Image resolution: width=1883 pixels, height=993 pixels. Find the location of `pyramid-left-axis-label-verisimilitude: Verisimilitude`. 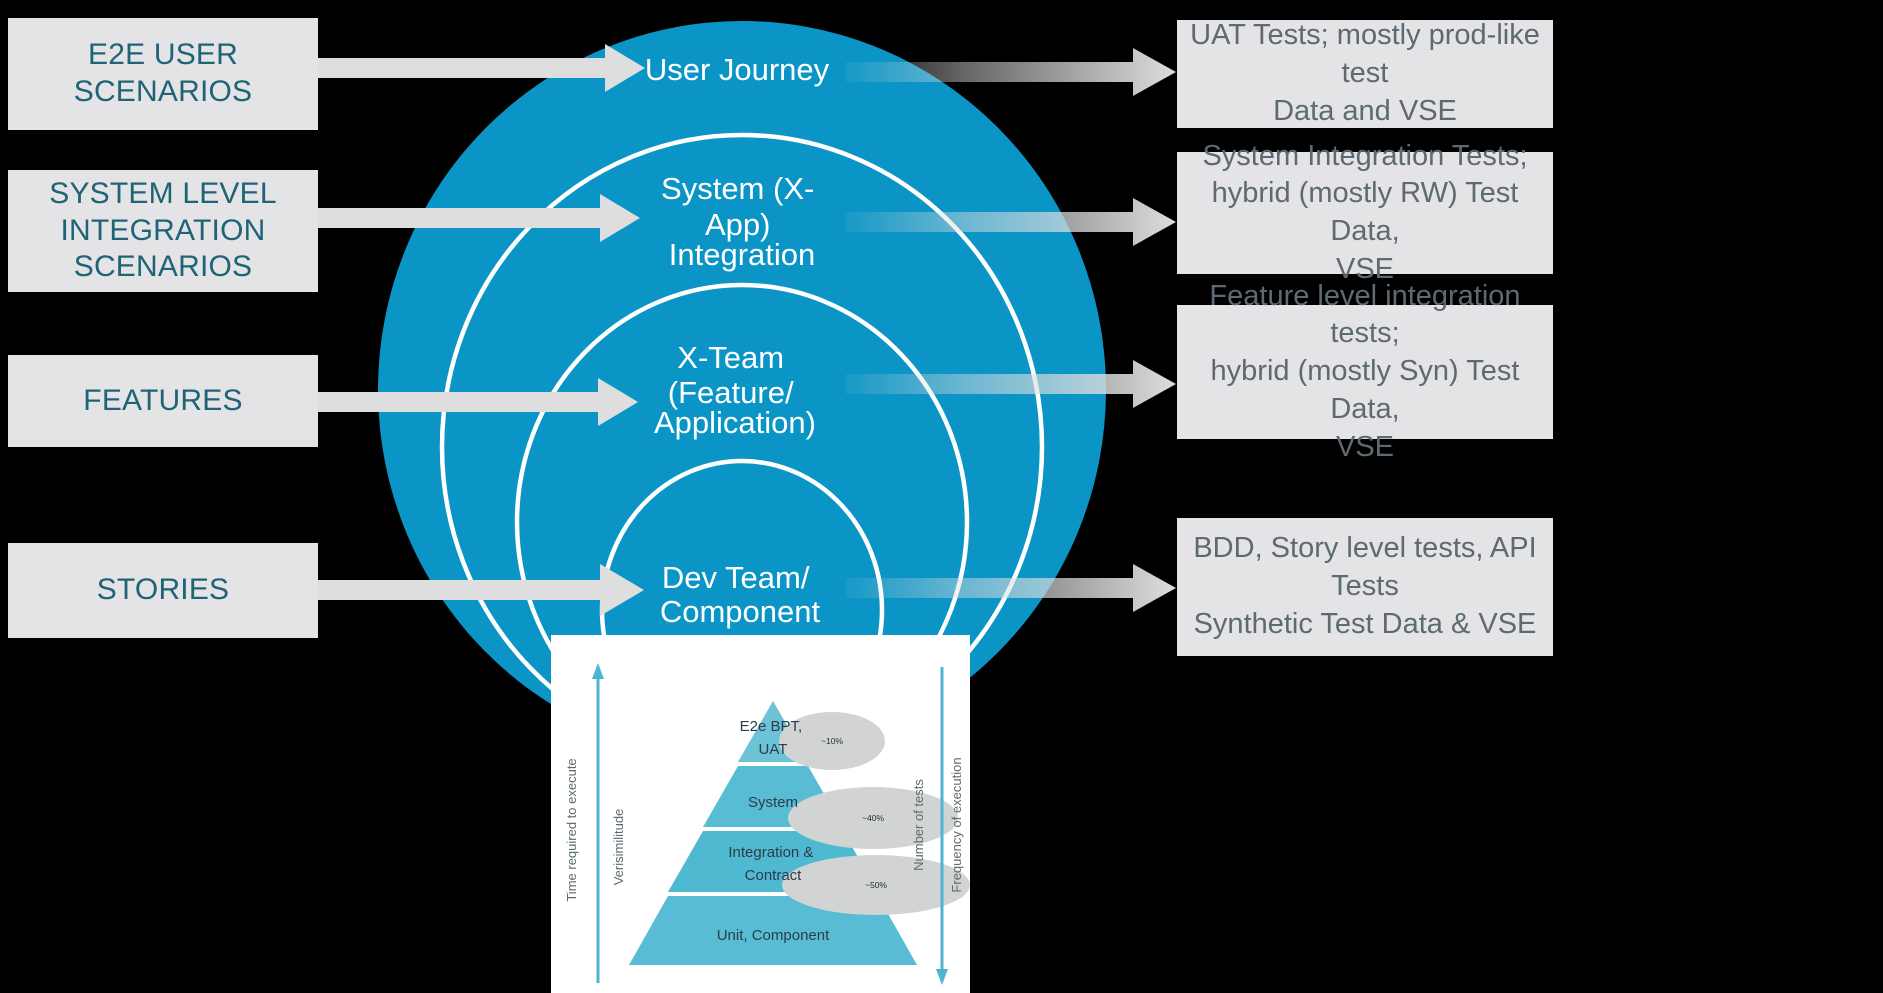

pyramid-left-axis-label-verisimilitude: Verisimilitude is located at coordinates (618, 847).